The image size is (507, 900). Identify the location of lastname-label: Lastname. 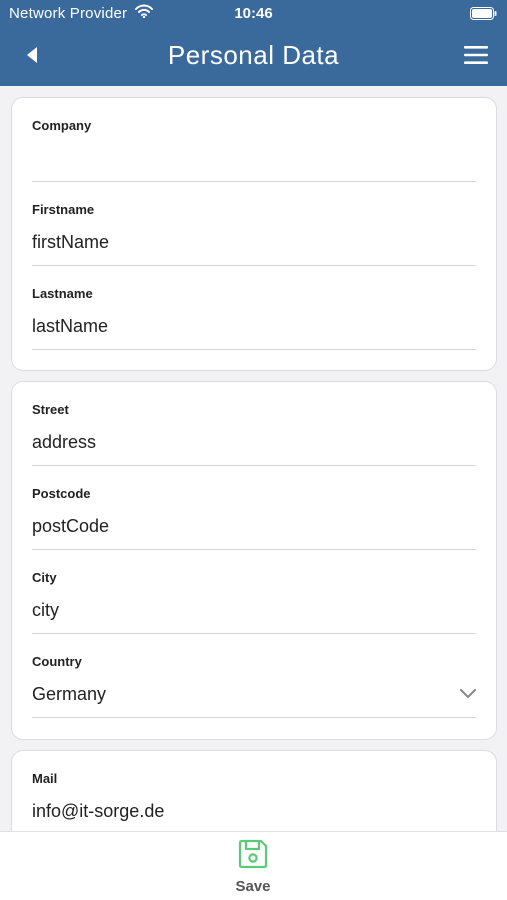
(62, 293).